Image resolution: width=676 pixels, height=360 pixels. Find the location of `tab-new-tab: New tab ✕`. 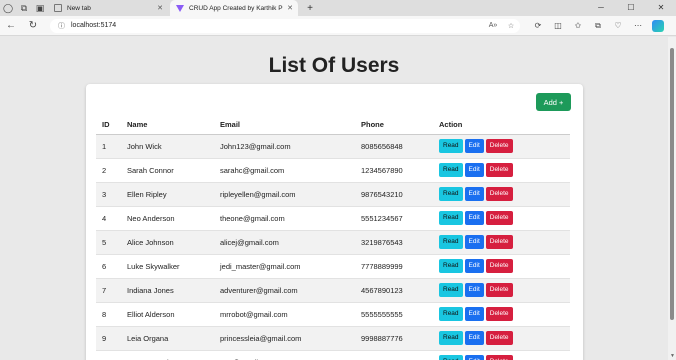

tab-new-tab: New tab ✕ is located at coordinates (108, 8).